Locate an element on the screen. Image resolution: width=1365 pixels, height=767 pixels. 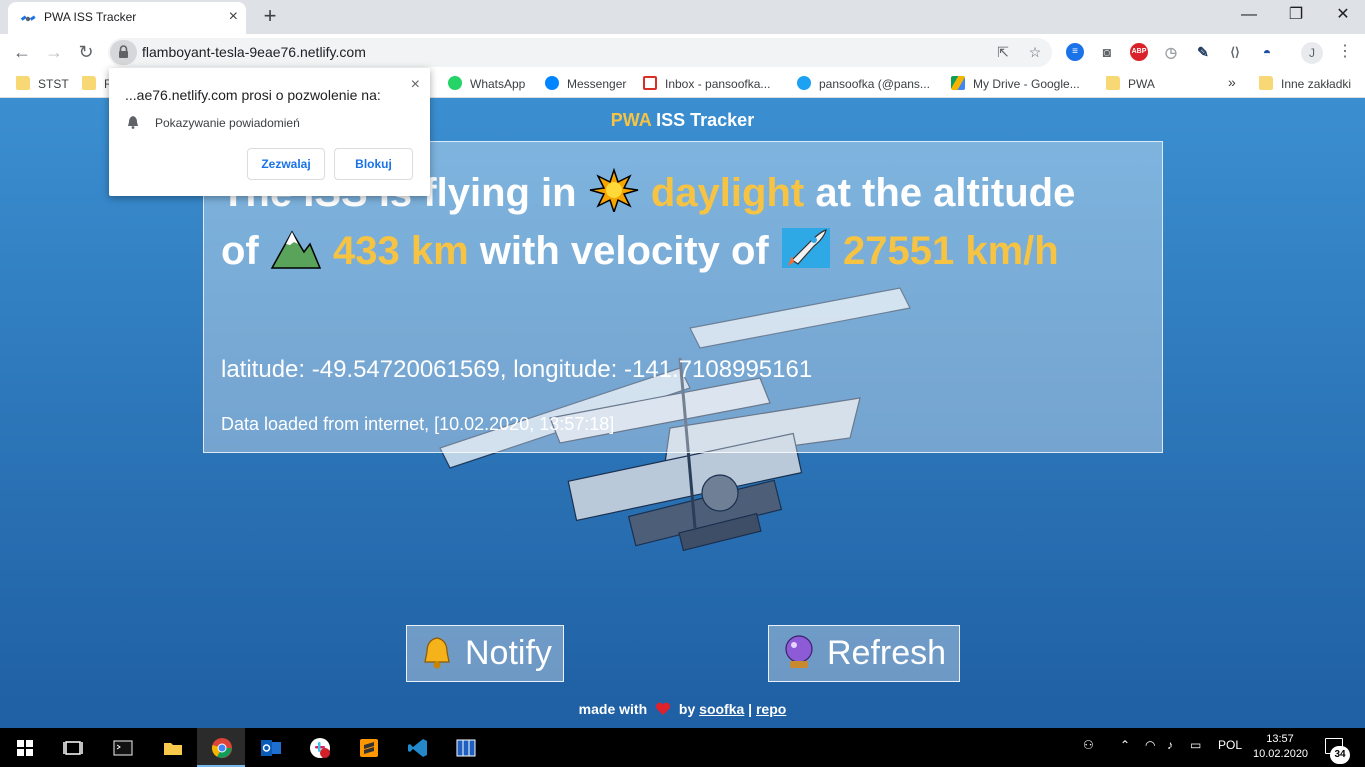
taskbar: ⚇ ⌃ ◠ ♪ ▭ POL 13:57 10.02.2020 34 is located at coordinates (682, 747).